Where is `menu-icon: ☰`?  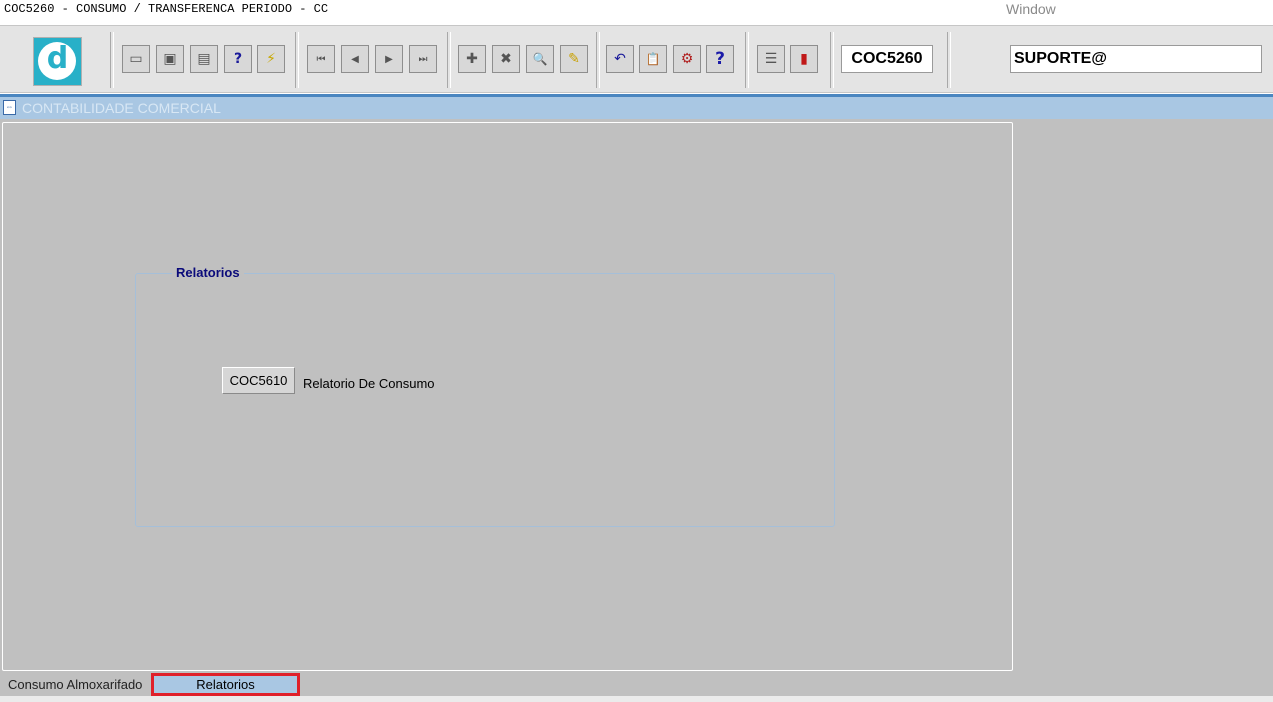
menu-icon: ☰ is located at coordinates (771, 59).